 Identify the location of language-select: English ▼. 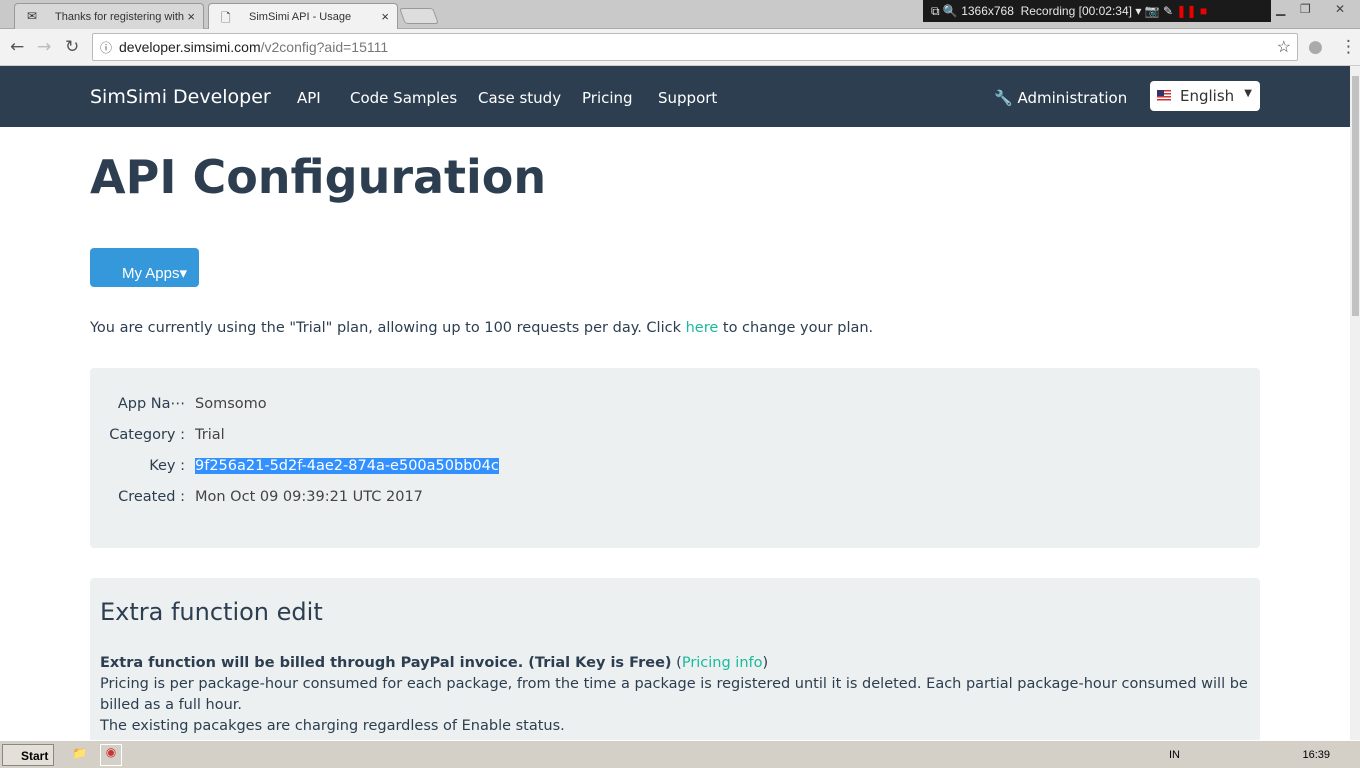
(1205, 96).